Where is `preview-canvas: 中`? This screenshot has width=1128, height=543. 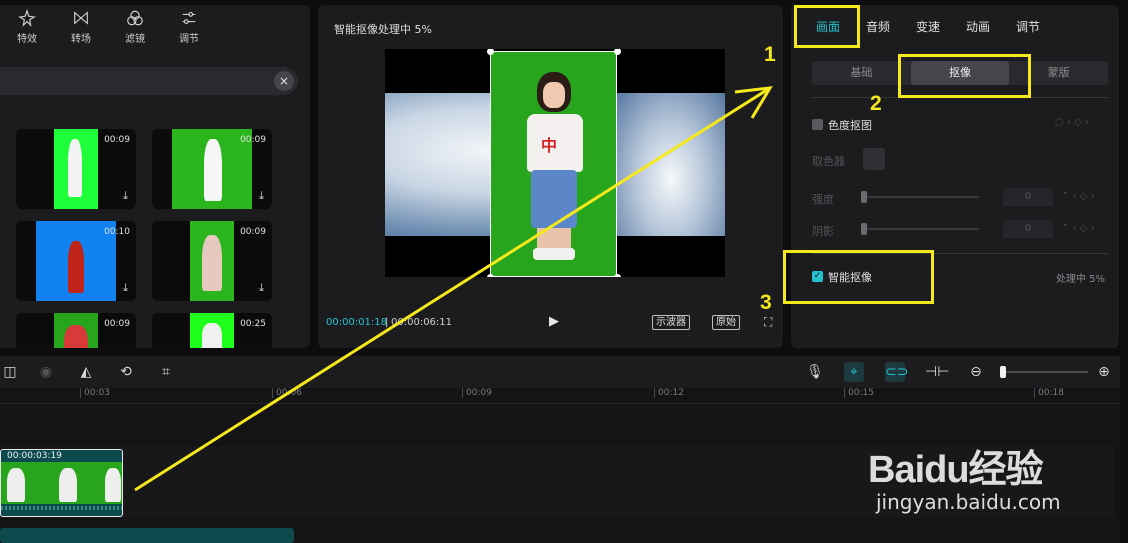 preview-canvas: 中 is located at coordinates (555, 163).